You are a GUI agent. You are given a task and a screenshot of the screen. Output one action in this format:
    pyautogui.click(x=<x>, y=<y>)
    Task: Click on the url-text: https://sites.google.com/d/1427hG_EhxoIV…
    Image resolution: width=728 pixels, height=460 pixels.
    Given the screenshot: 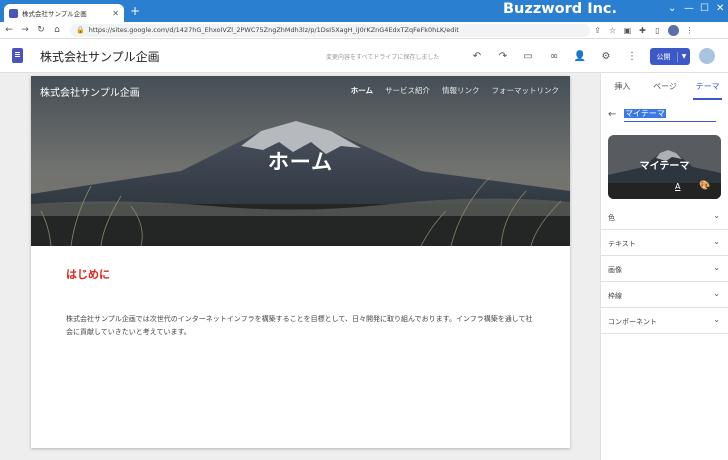 What is the action you would take?
    pyautogui.click(x=273, y=30)
    